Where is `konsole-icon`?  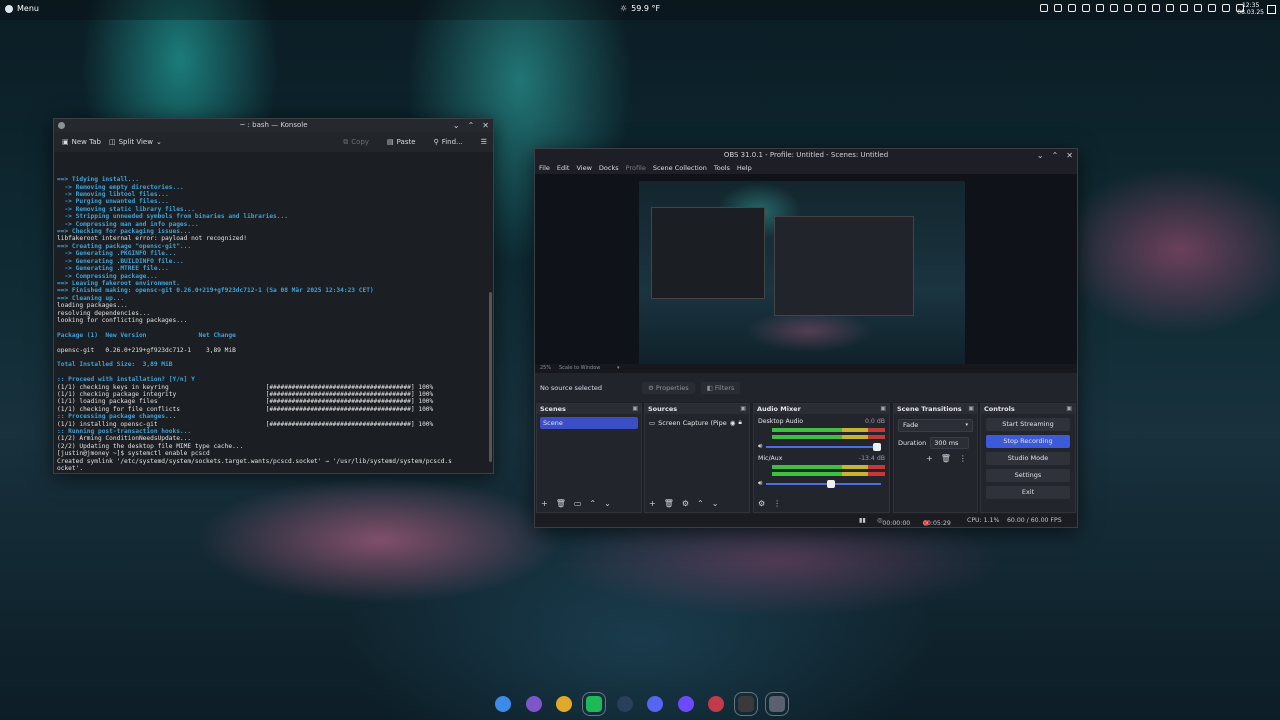 konsole-icon is located at coordinates (776, 704).